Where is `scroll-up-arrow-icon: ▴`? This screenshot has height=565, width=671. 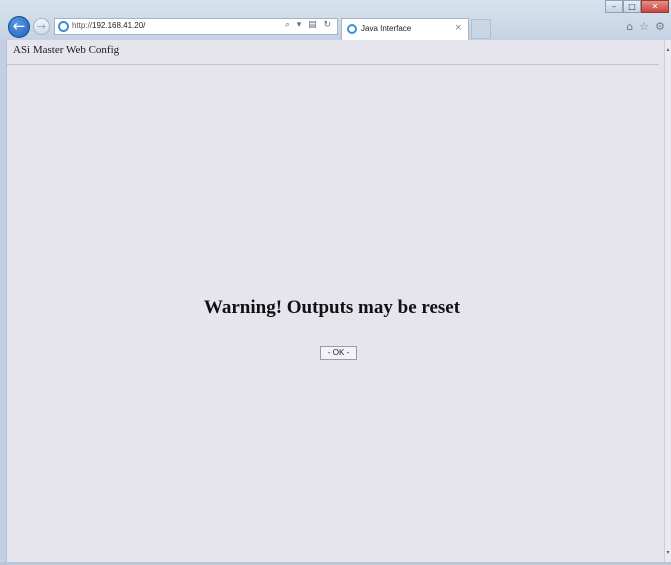
scroll-up-arrow-icon: ▴ is located at coordinates (668, 49).